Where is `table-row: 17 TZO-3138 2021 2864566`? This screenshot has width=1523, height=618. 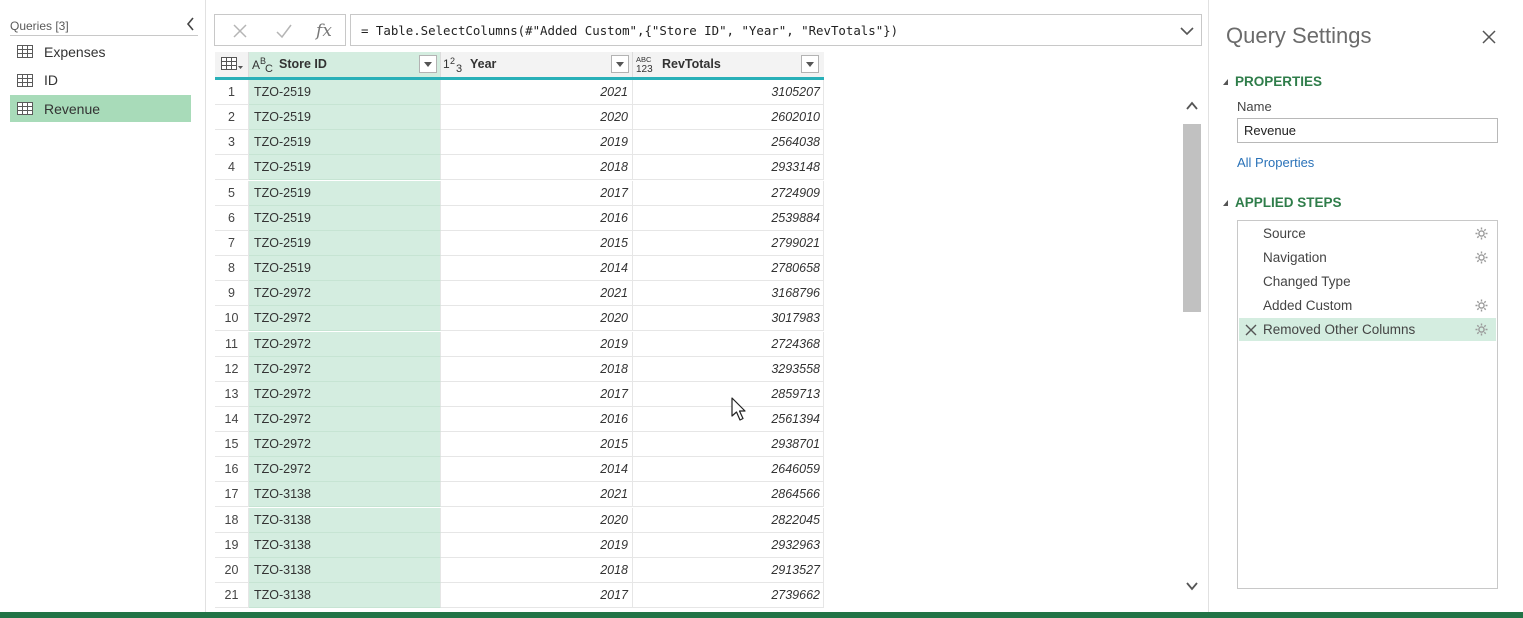 table-row: 17 TZO-3138 2021 2864566 is located at coordinates (519, 495).